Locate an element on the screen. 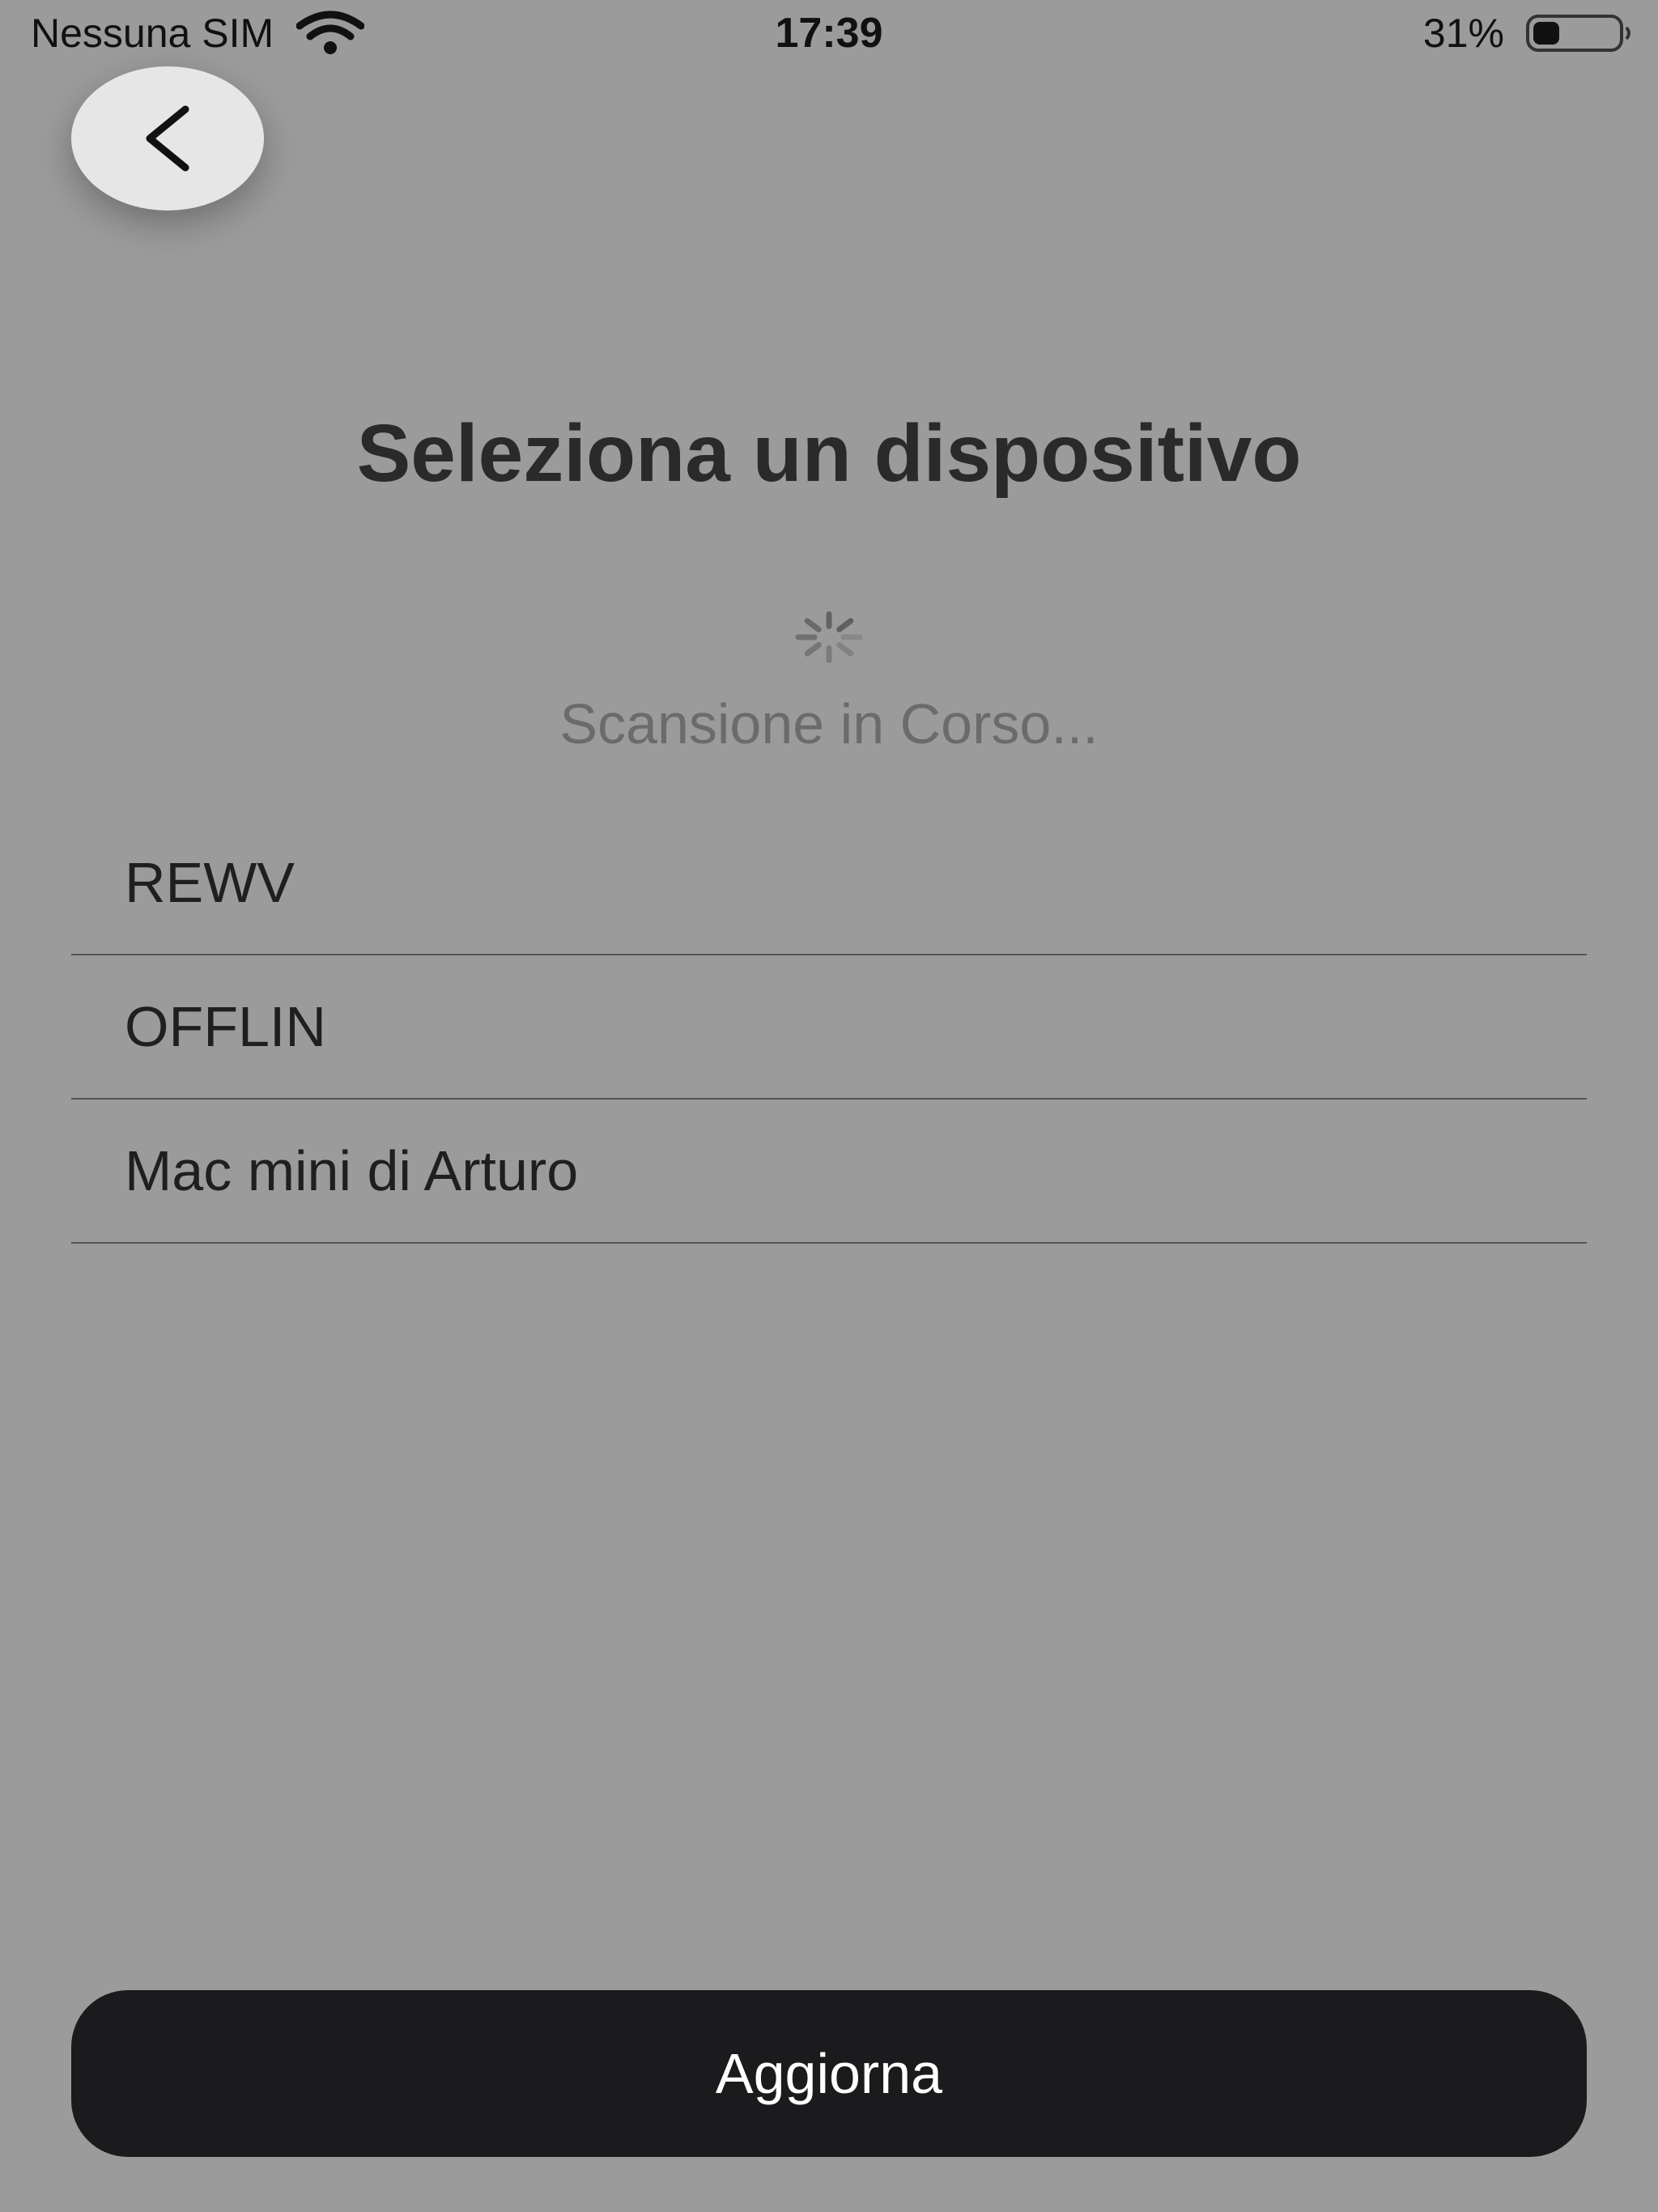  battery-icon is located at coordinates (1578, 33).